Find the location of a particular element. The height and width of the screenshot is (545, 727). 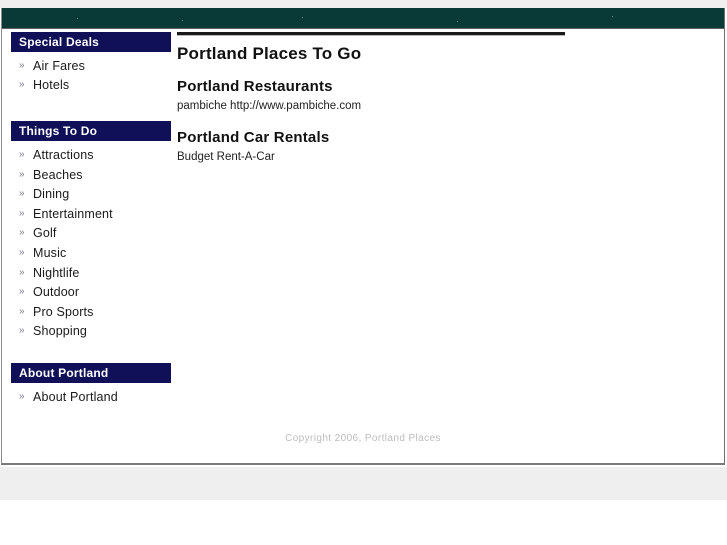

listing-entry-budget-rent-a-car: Budget Rent-A-Car is located at coordinates (377, 157).